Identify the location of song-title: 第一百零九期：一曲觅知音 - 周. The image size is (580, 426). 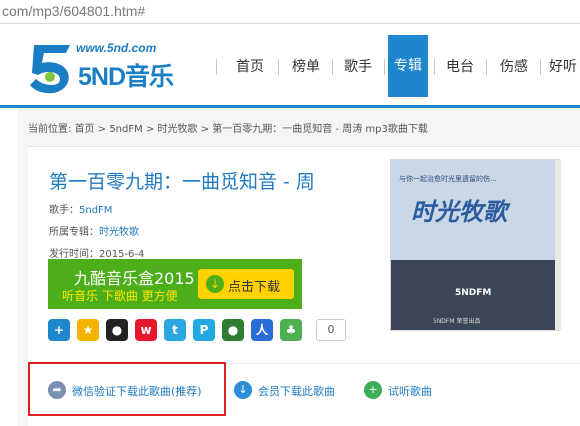
(182, 182).